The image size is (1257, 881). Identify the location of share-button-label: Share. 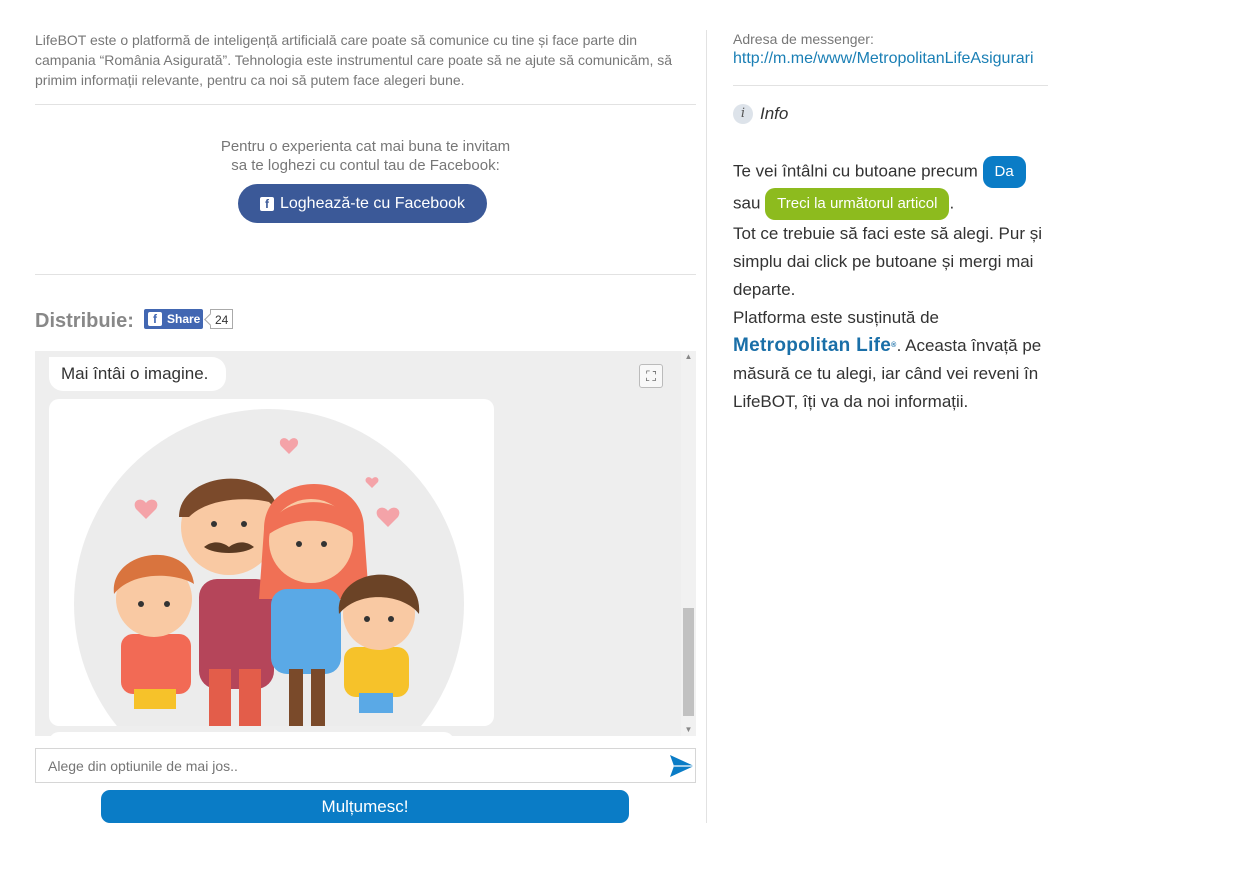
(184, 319).